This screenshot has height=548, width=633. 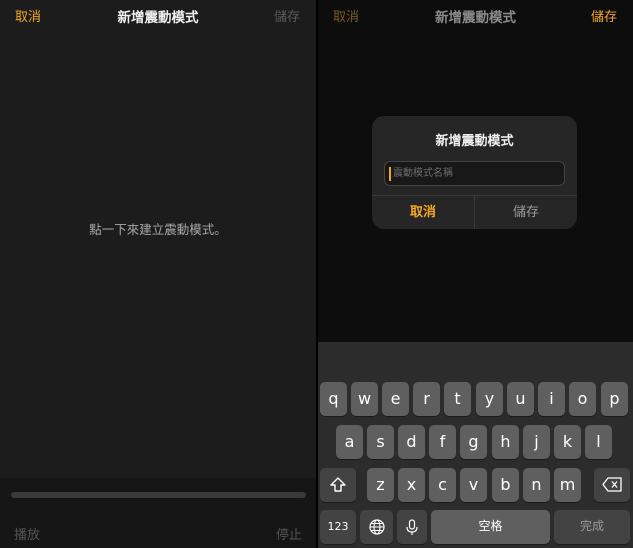 What do you see at coordinates (567, 485) in the screenshot?
I see `key-m: m` at bounding box center [567, 485].